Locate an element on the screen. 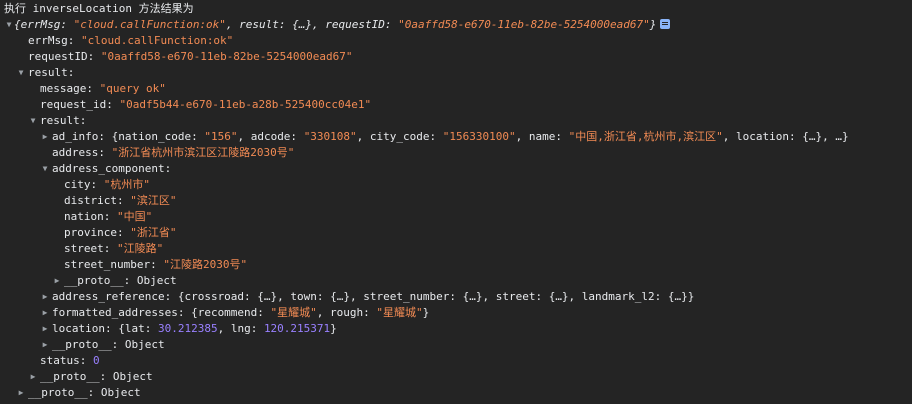 This screenshot has width=912, height=404. prop-inner-result: ▼ result: is located at coordinates (456, 121).